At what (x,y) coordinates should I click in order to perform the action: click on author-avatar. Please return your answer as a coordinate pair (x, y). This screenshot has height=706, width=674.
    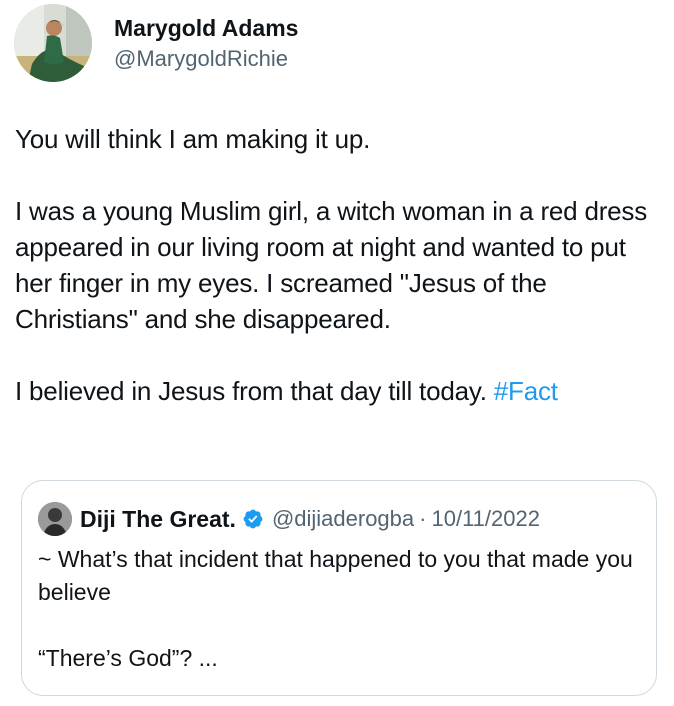
    Looking at the image, I should click on (53, 43).